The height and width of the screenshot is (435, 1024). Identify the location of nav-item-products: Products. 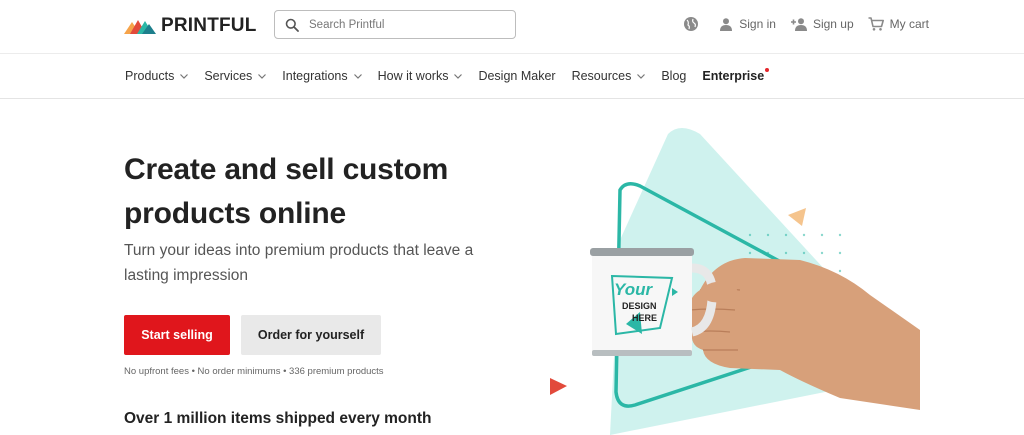
(157, 76).